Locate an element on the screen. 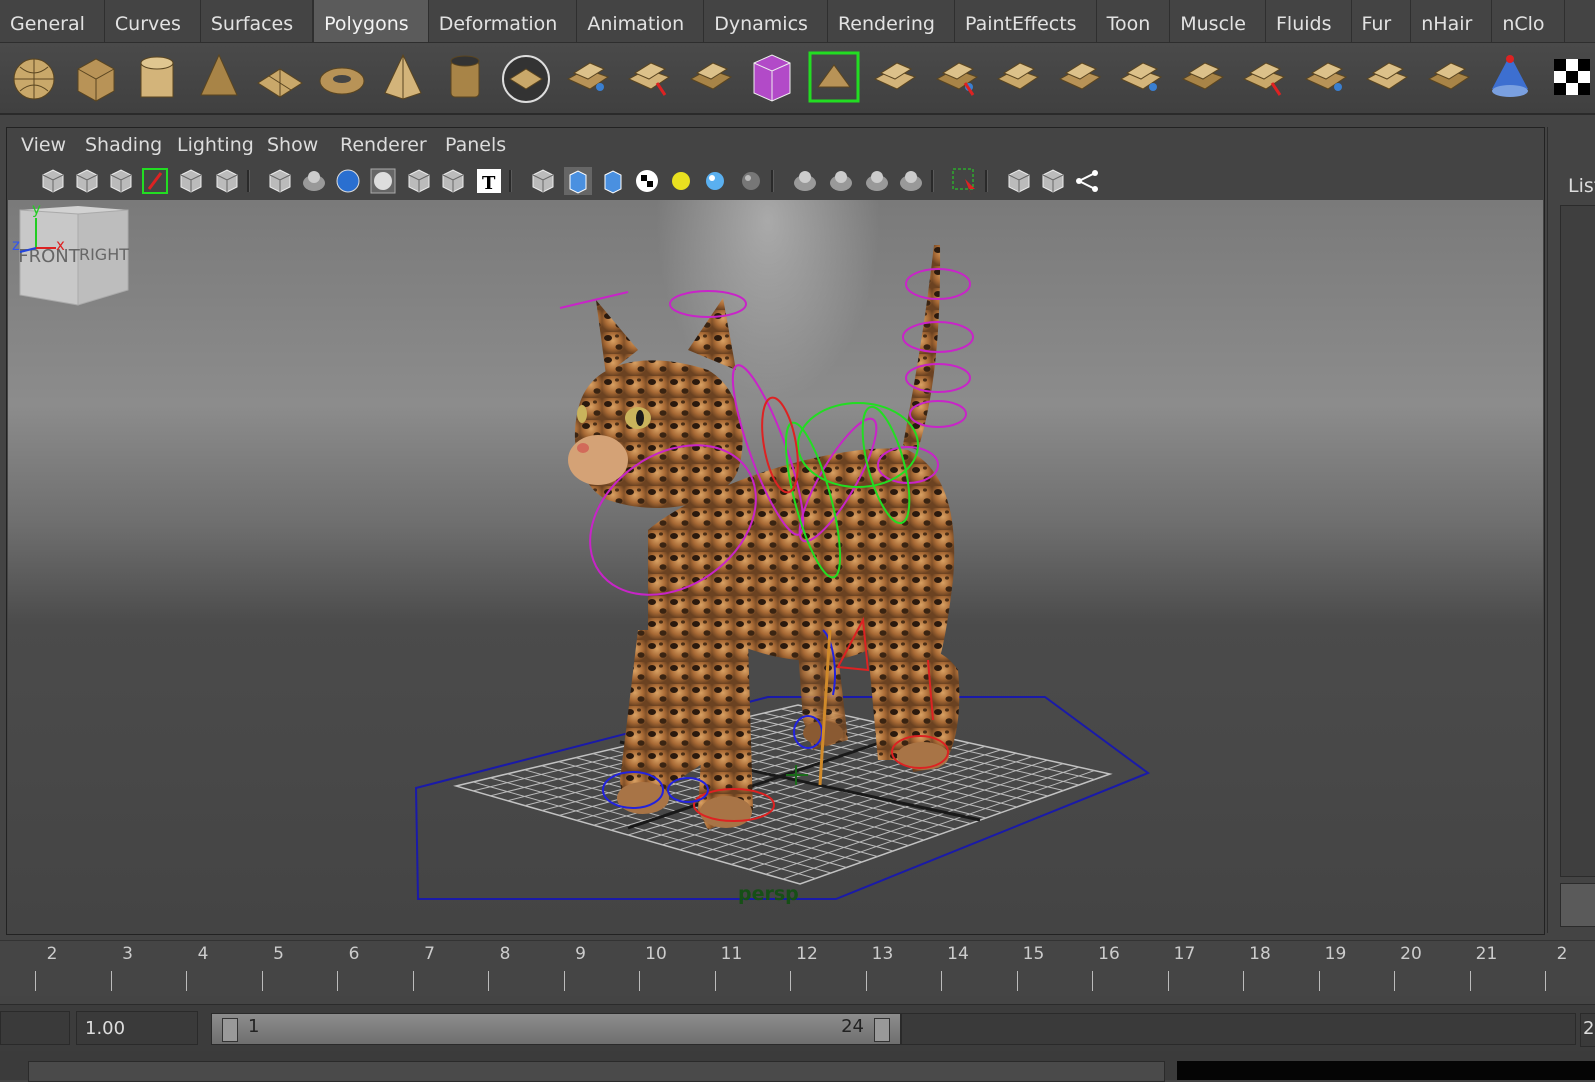 The image size is (1595, 1082). poly-pipe-icon is located at coordinates (465, 77).